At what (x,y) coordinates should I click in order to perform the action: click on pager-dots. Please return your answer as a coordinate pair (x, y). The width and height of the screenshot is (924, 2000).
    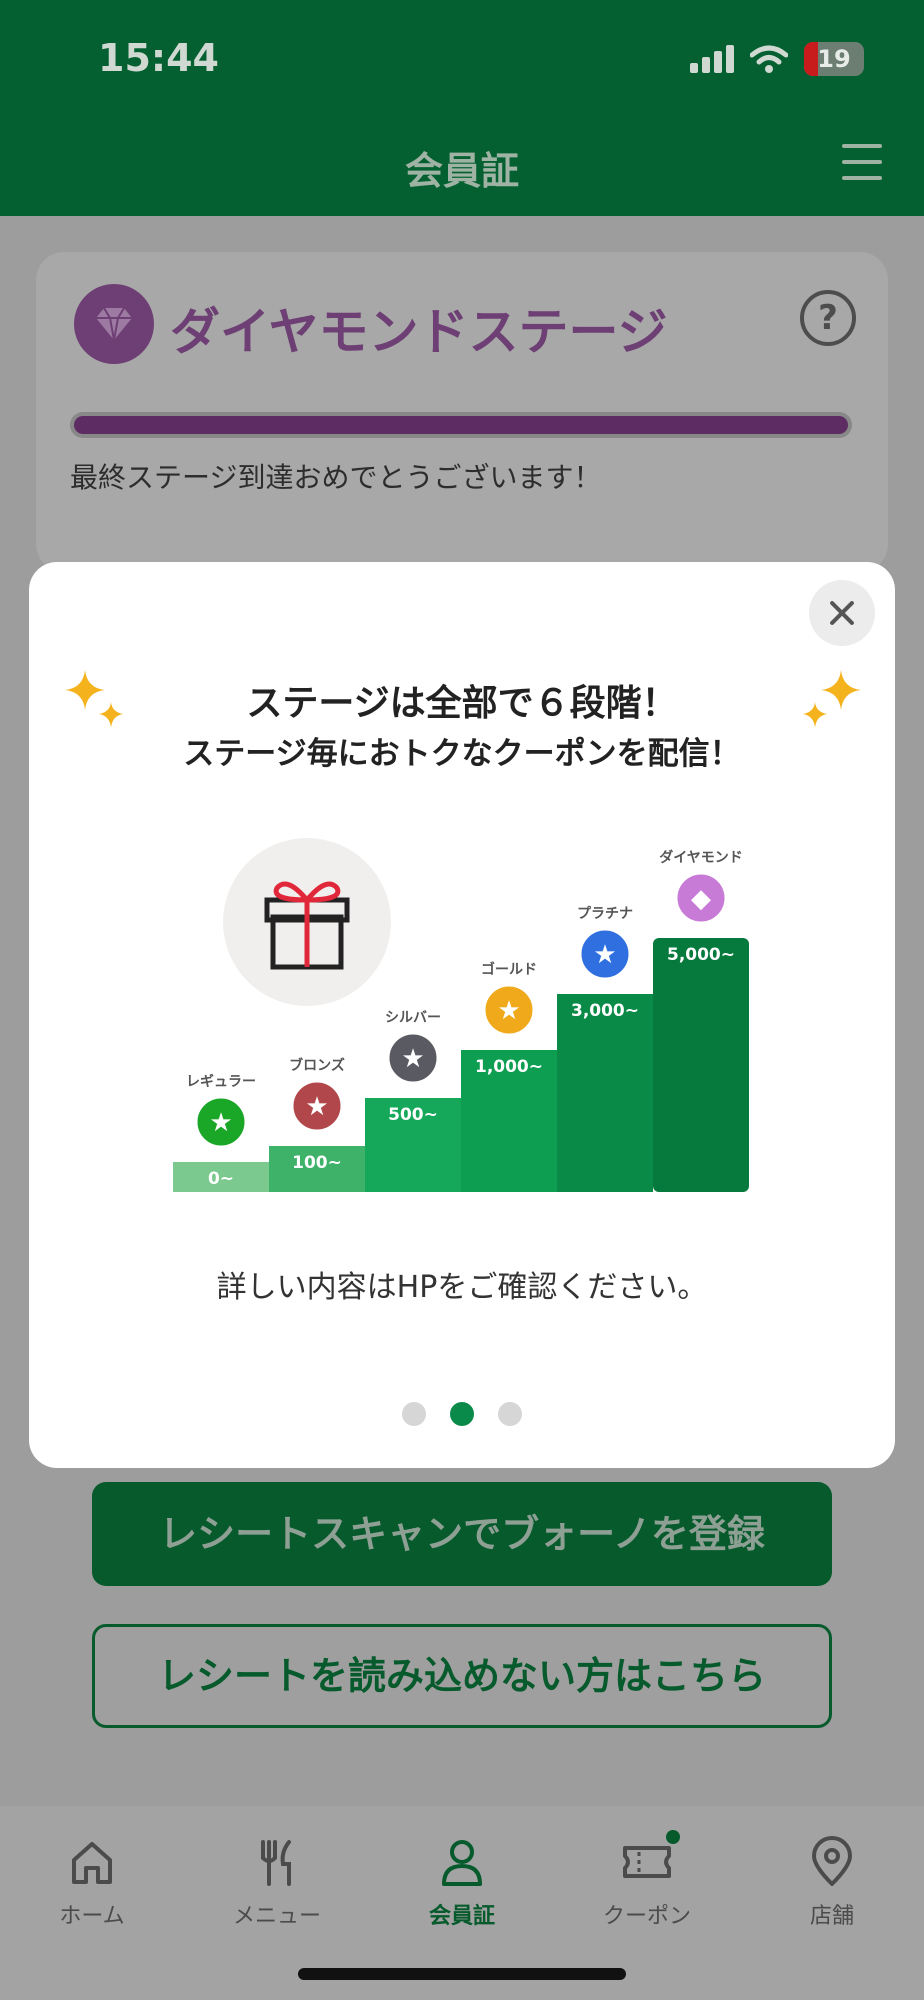
    Looking at the image, I should click on (462, 1414).